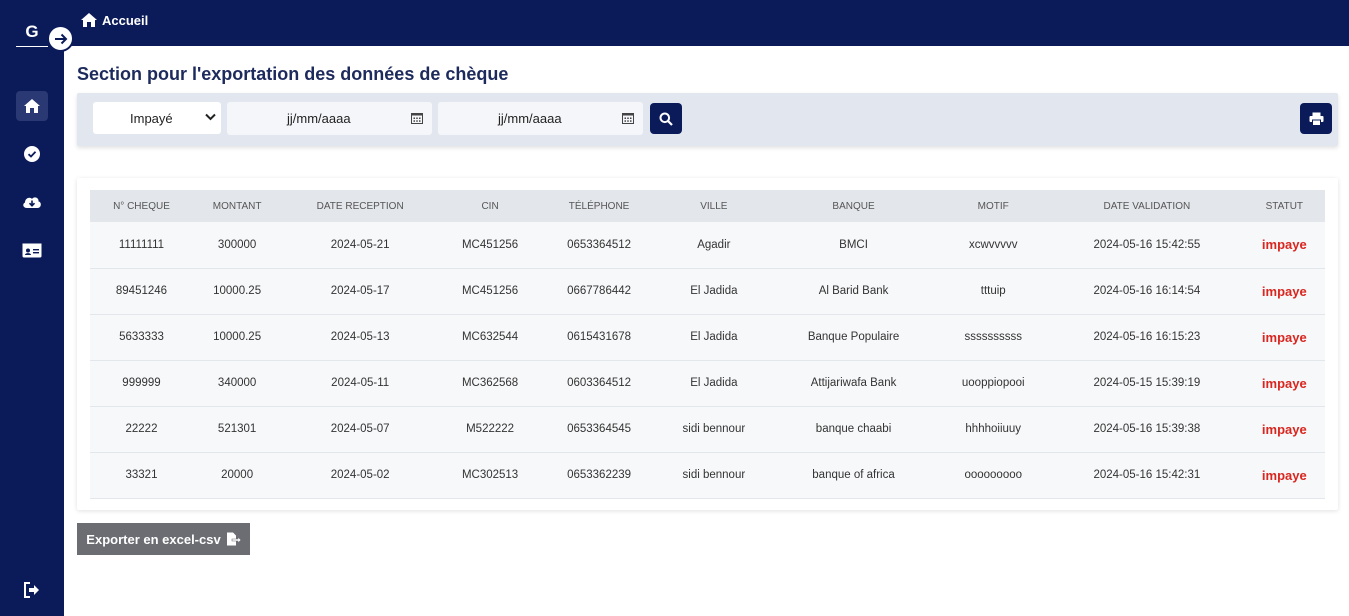  Describe the element at coordinates (599, 291) in the screenshot. I see `cell-telephone: 0667786442` at that location.